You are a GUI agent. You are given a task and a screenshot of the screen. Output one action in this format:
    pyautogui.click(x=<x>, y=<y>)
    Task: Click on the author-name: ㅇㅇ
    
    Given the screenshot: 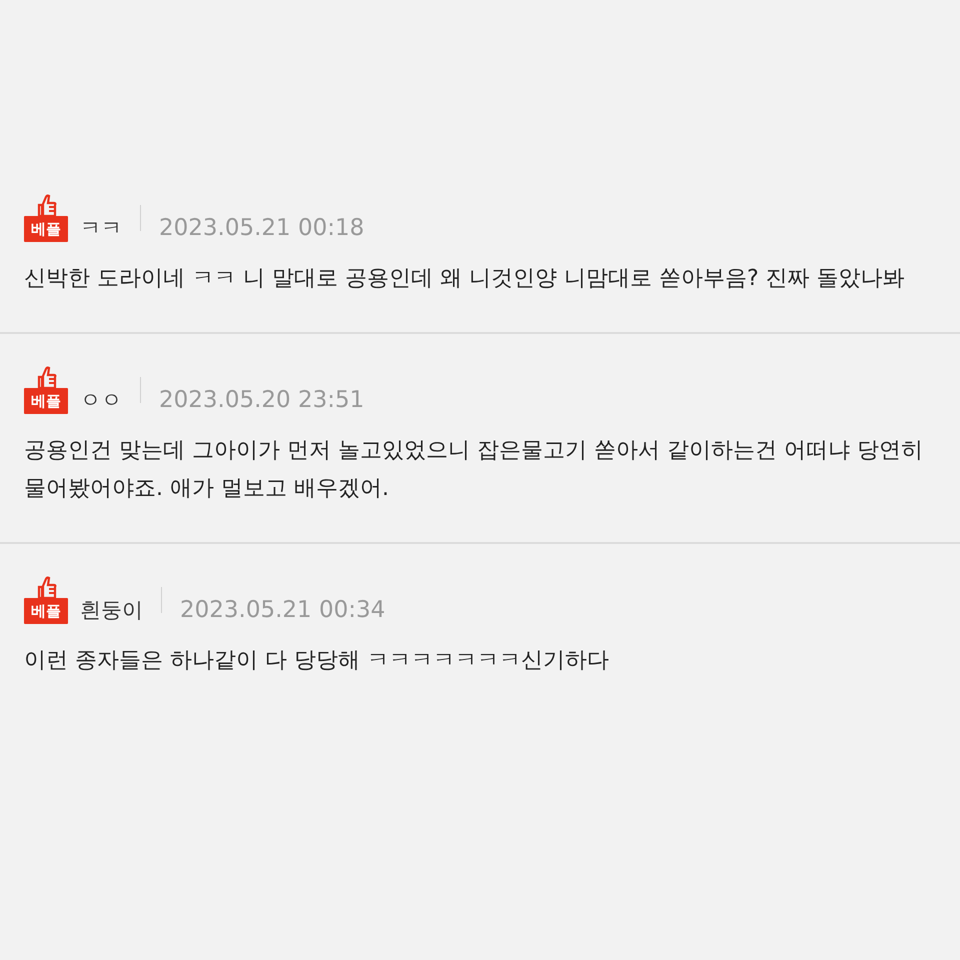 What is the action you would take?
    pyautogui.click(x=101, y=400)
    